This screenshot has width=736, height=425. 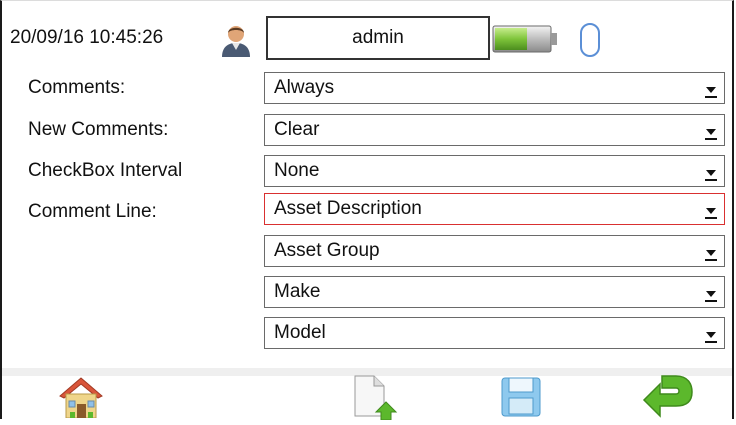 I want to click on comment-line-select-2: Asset Group, so click(x=494, y=251).